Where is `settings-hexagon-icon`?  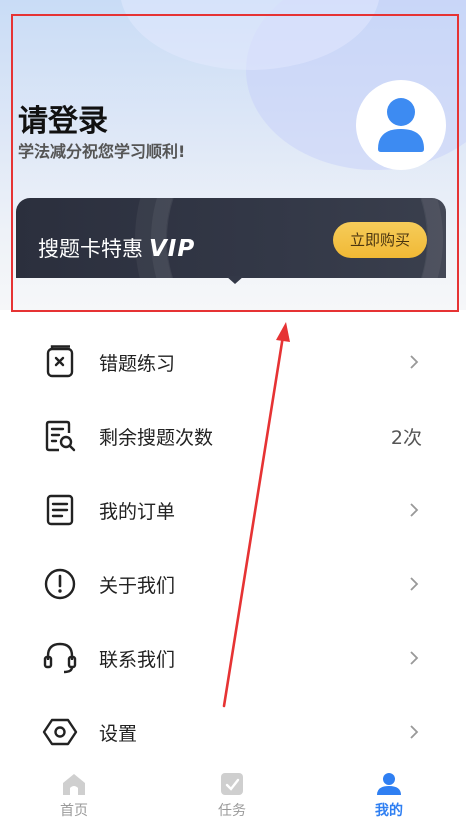
settings-hexagon-icon is located at coordinates (60, 732).